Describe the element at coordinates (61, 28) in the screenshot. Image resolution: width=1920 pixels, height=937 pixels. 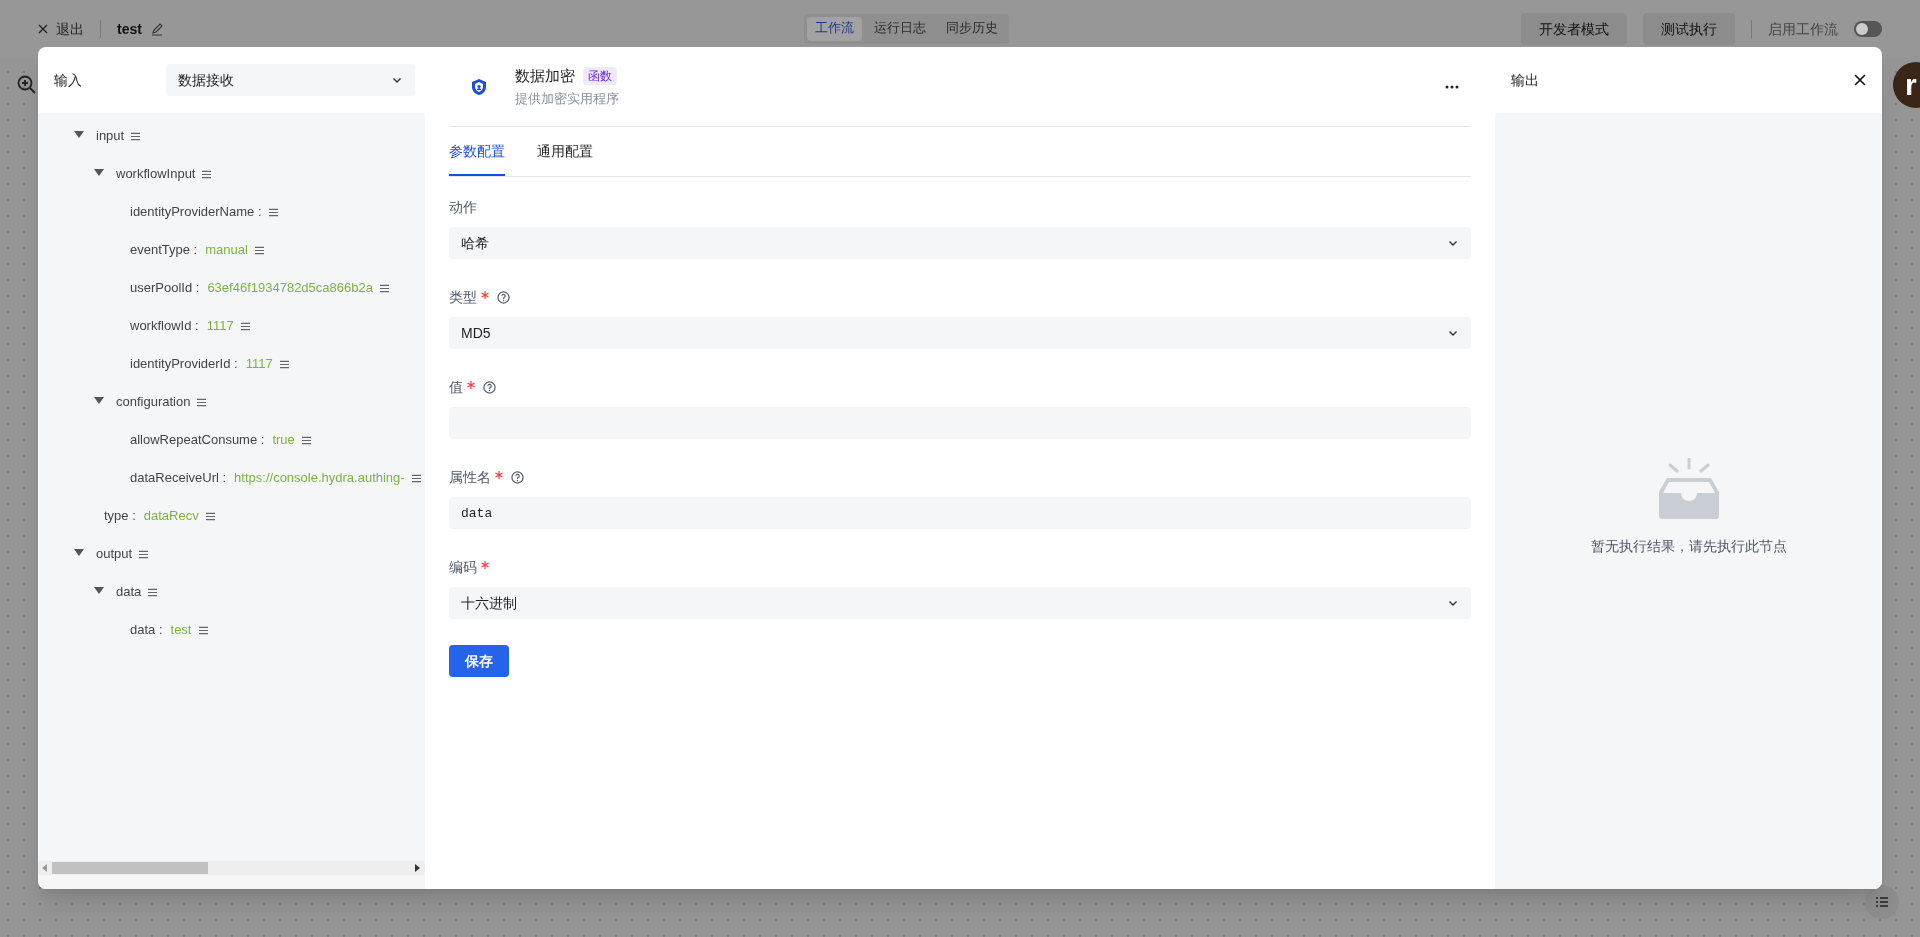
I see `exit-button: 退出` at that location.